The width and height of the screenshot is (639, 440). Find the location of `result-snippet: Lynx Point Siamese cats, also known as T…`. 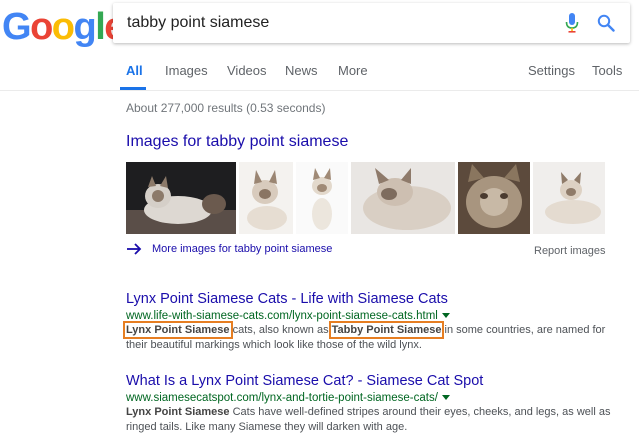

result-snippet: Lynx Point Siamese cats, also known as T… is located at coordinates (374, 337).